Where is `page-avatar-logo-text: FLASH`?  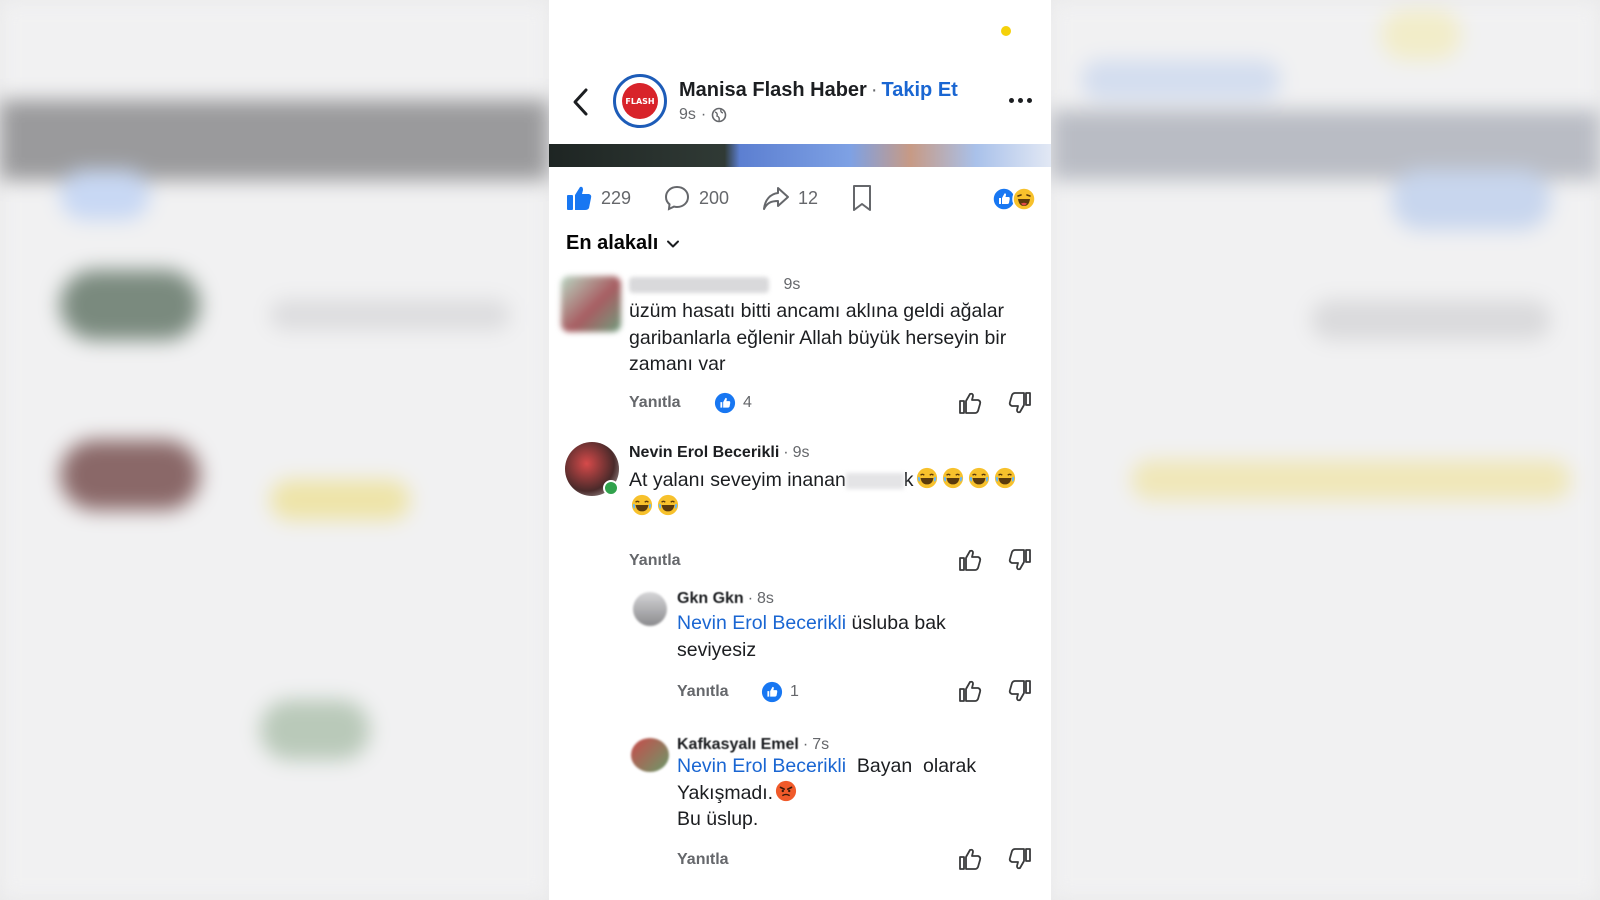
page-avatar-logo-text: FLASH is located at coordinates (640, 101).